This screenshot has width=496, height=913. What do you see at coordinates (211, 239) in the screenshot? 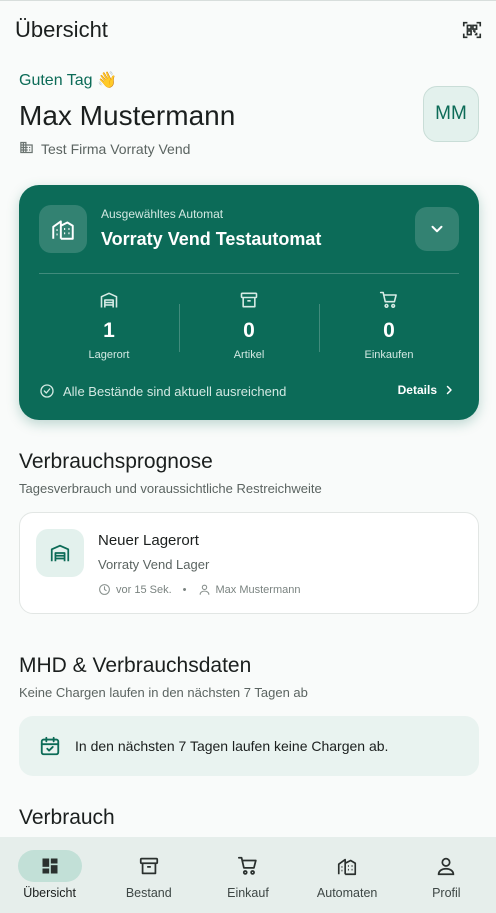
I see `machine-name: Vorraty Vend Testautomat` at bounding box center [211, 239].